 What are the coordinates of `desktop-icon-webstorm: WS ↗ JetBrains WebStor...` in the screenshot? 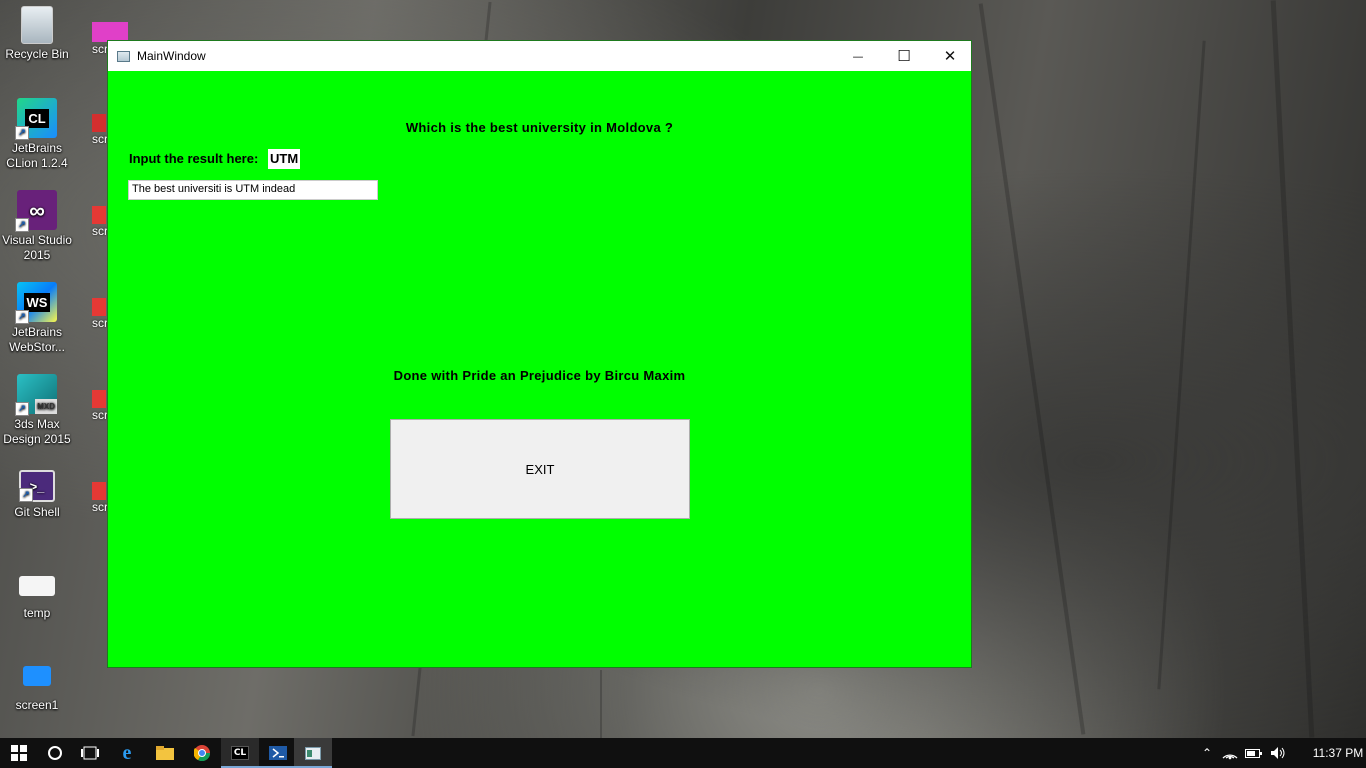 It's located at (37, 318).